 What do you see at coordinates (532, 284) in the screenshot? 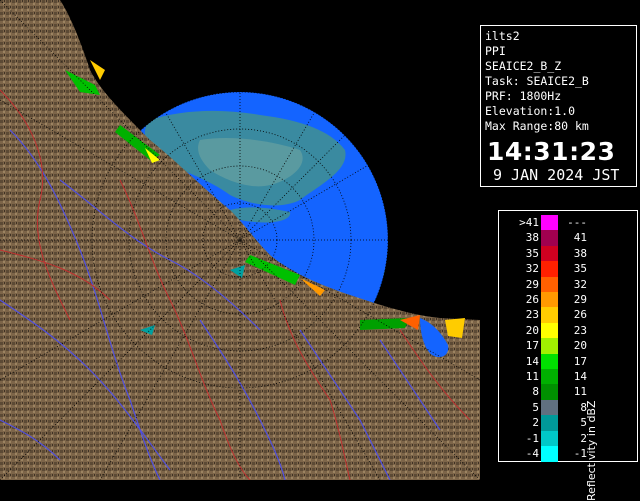
I see `legend-lower-bound: 29` at bounding box center [532, 284].